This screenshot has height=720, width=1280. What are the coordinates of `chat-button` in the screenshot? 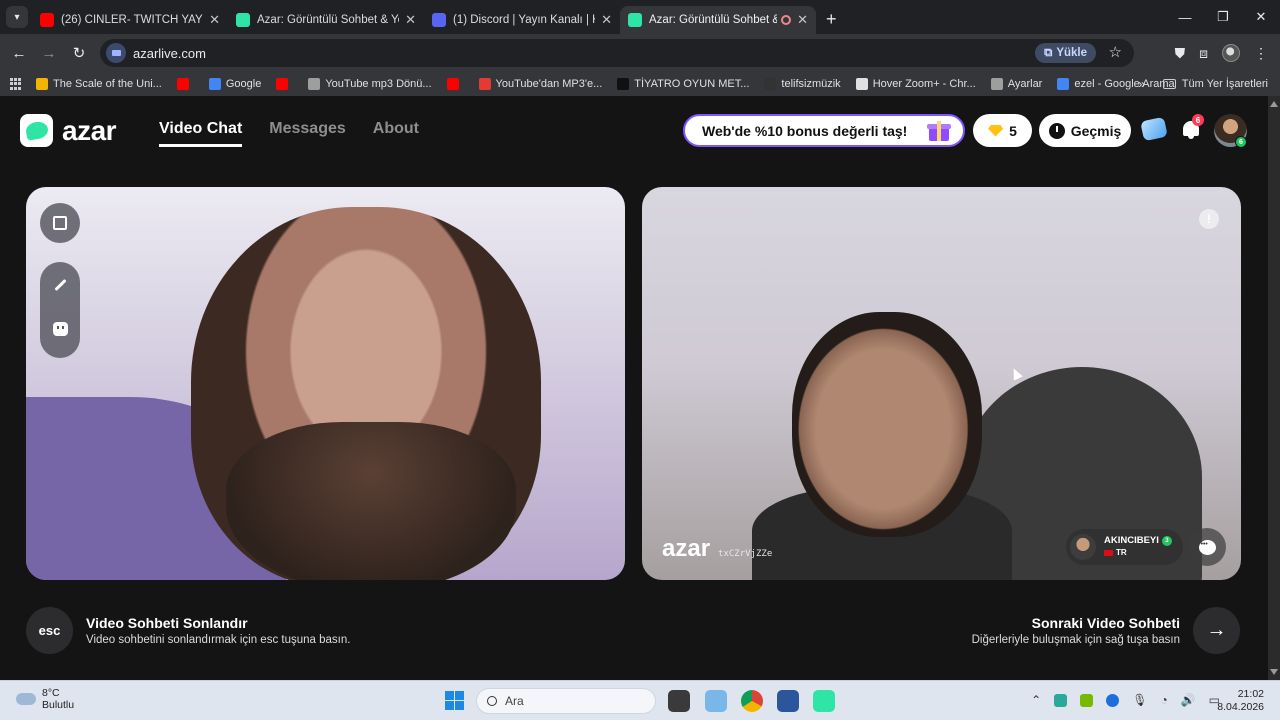 It's located at (1207, 547).